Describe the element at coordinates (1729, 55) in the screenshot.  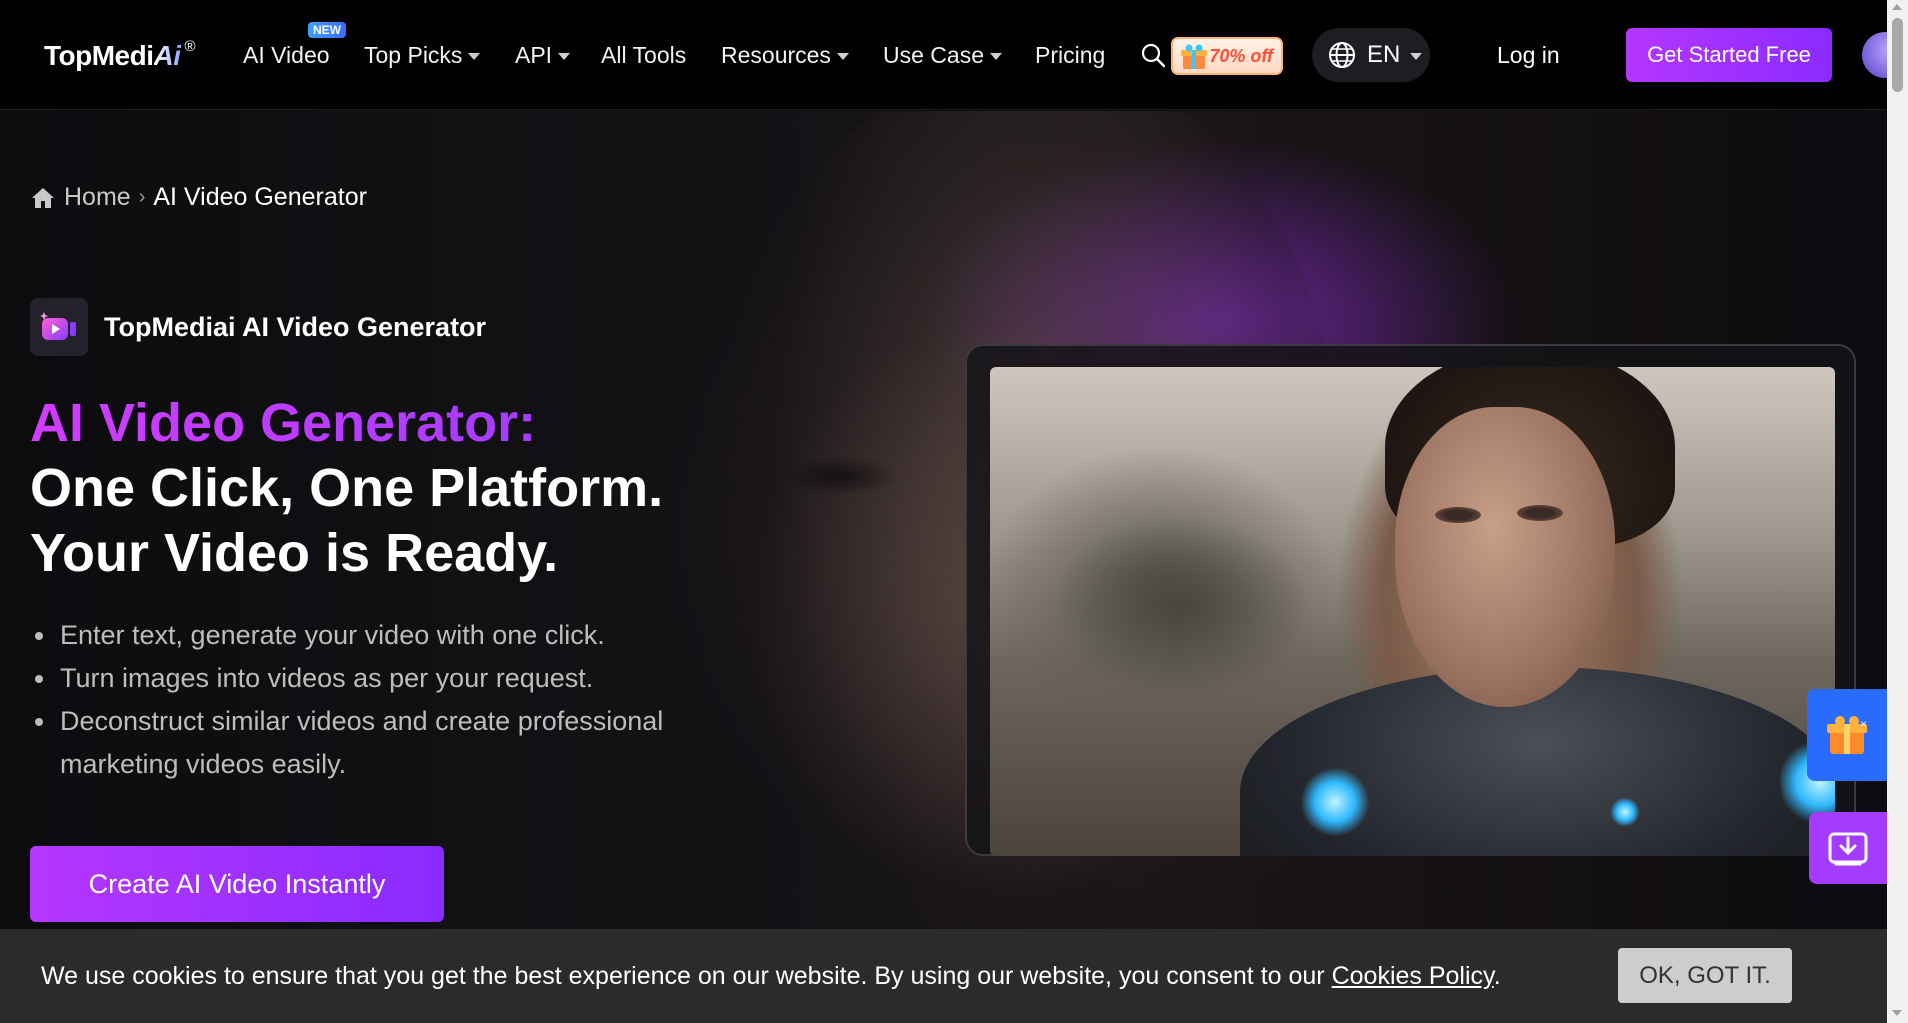
I see `get-started-button: Get Started Free` at that location.